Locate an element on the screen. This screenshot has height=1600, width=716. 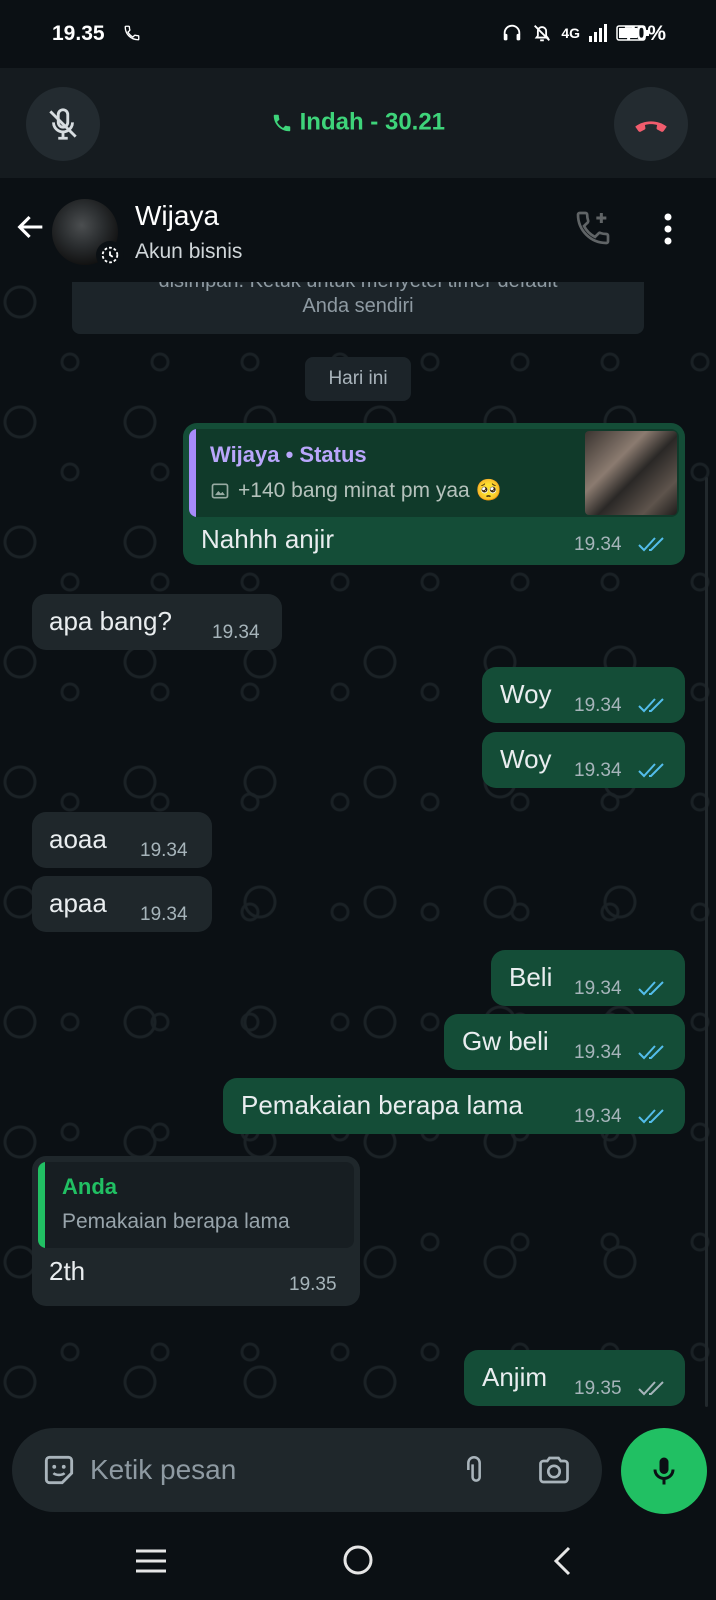
chat-header: Wijaya Akun bisnis is located at coordinates (358, 230).